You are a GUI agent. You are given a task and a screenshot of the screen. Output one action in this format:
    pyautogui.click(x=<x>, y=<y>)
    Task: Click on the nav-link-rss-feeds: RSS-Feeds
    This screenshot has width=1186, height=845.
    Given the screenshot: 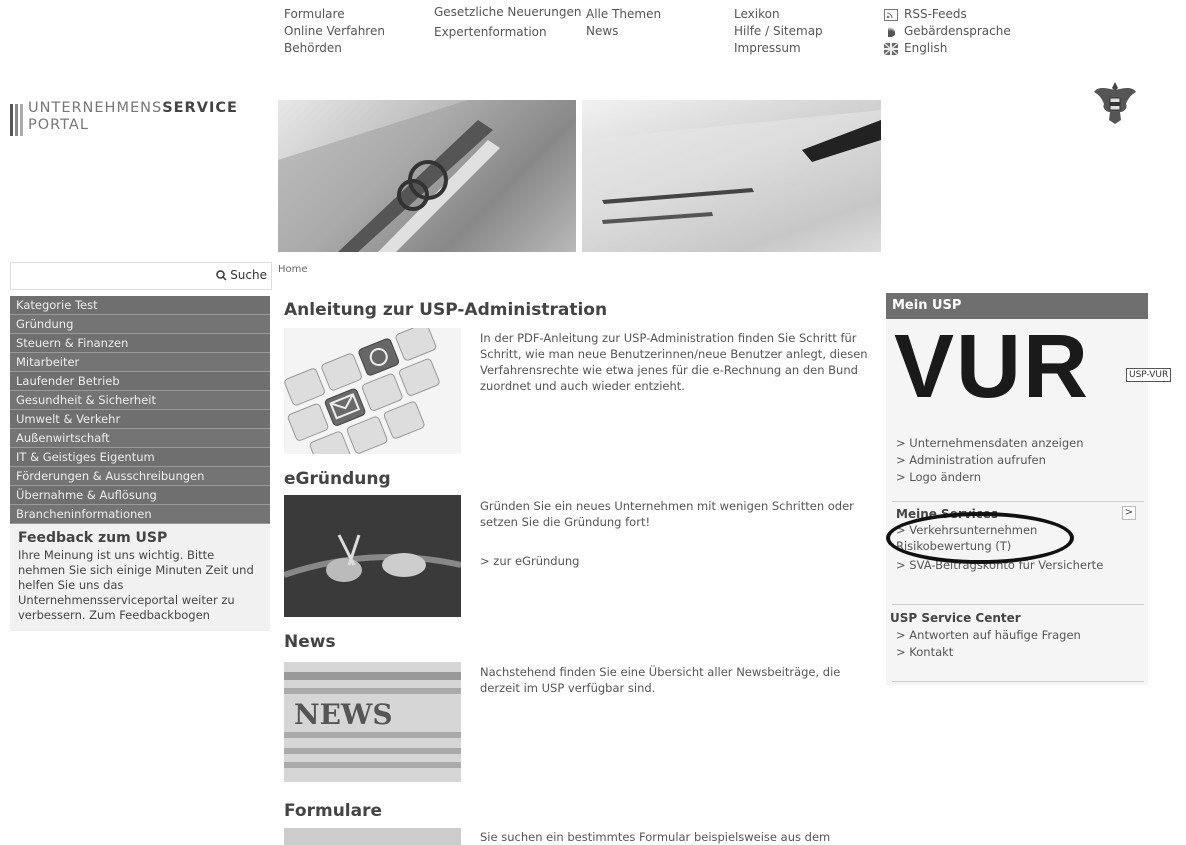 What is the action you would take?
    pyautogui.click(x=947, y=14)
    